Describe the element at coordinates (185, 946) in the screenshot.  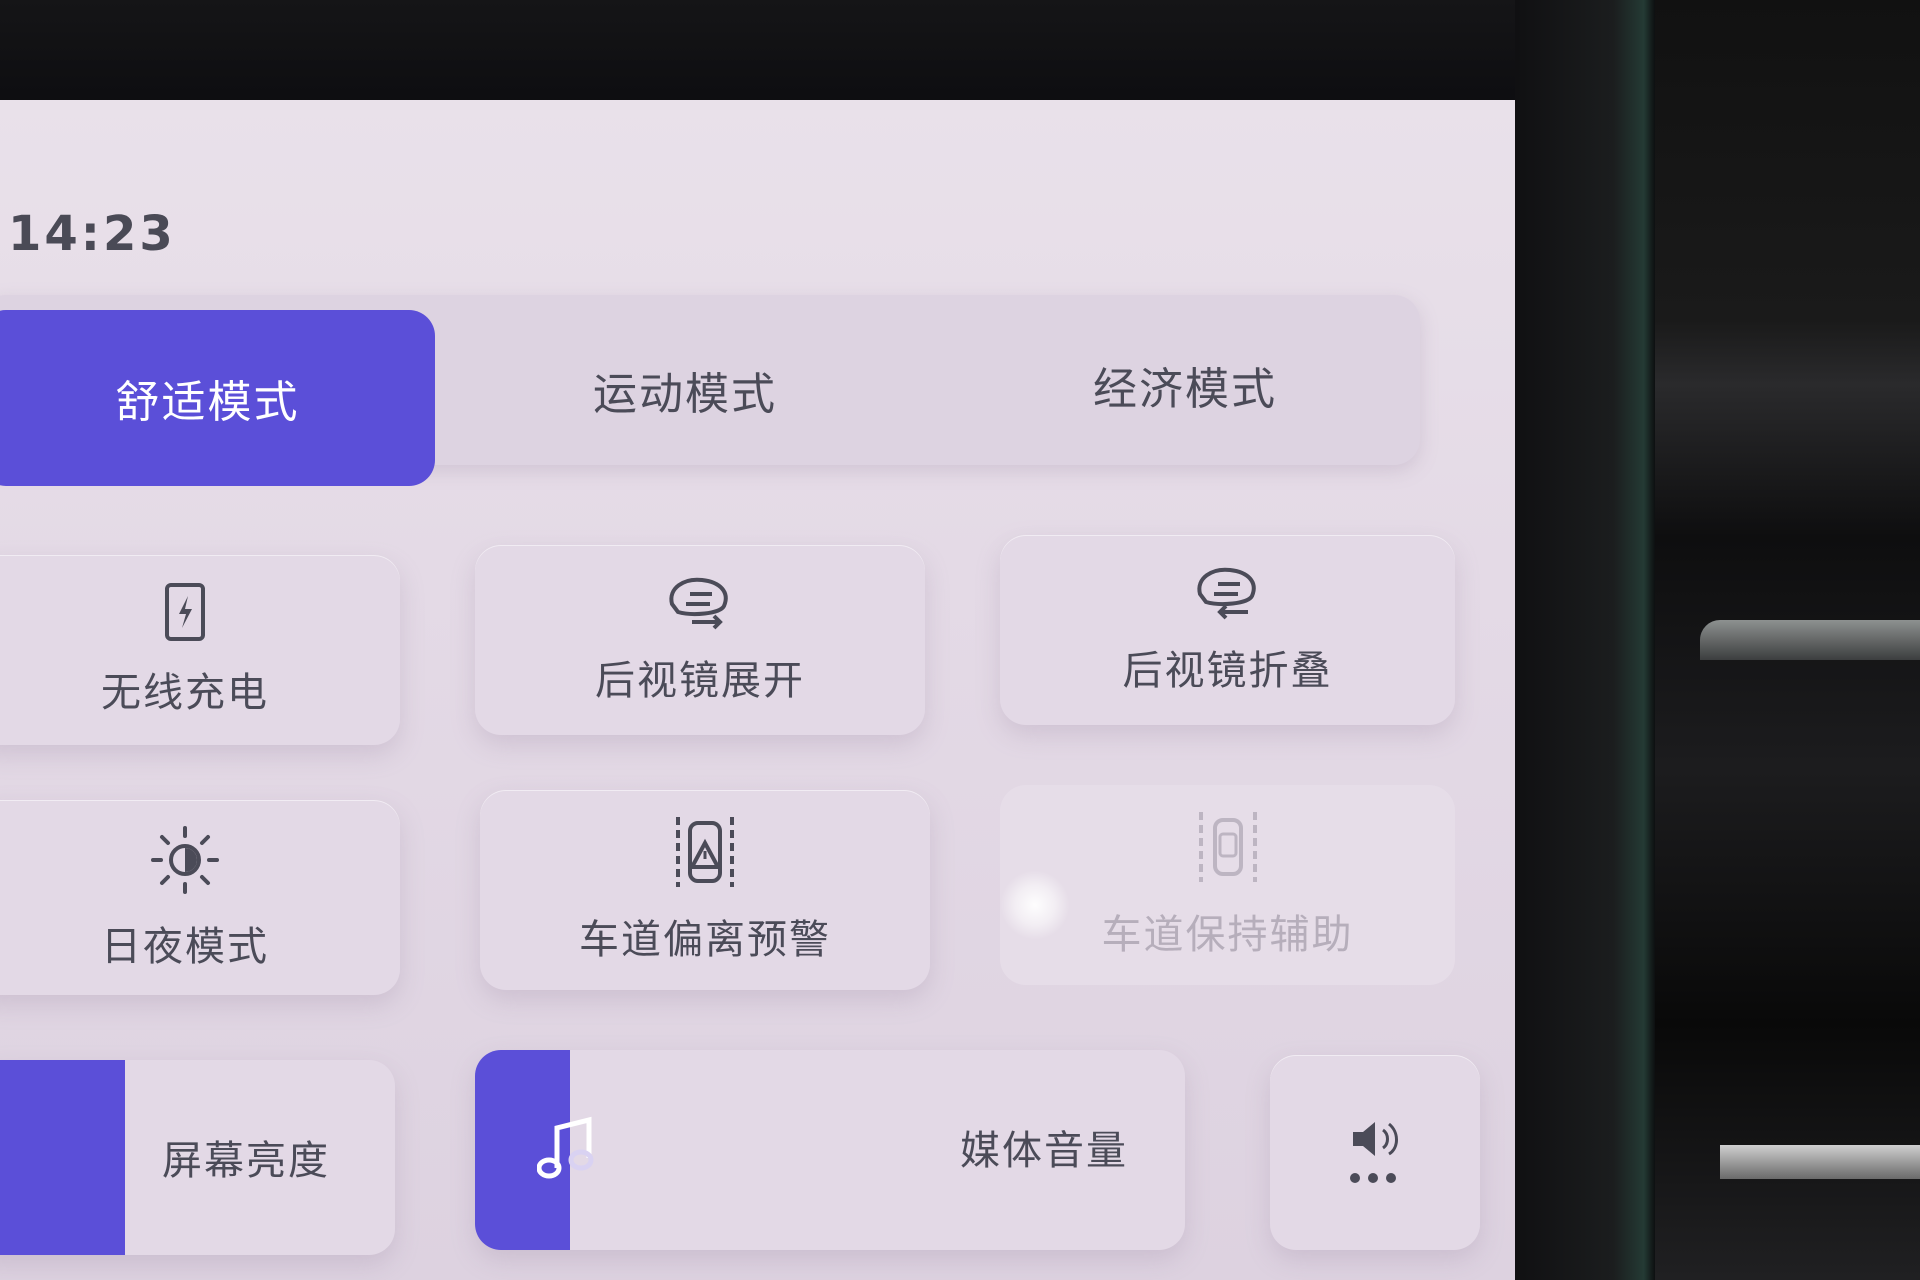
I see `day-night-label: 日夜模式` at that location.